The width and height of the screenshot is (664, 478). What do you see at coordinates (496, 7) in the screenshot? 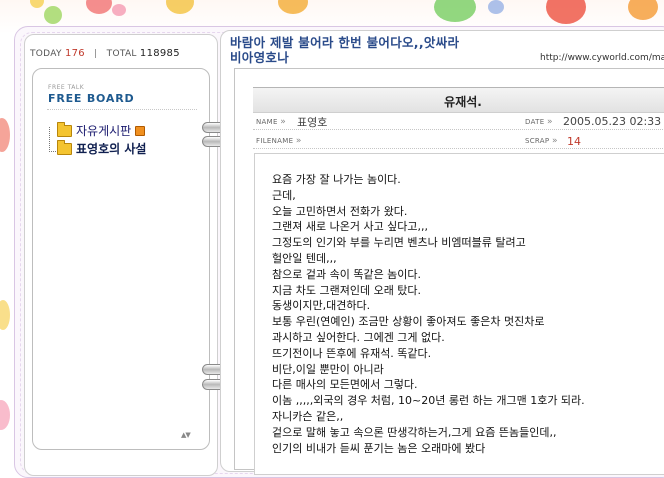
I see `decor-heart-blue` at bounding box center [496, 7].